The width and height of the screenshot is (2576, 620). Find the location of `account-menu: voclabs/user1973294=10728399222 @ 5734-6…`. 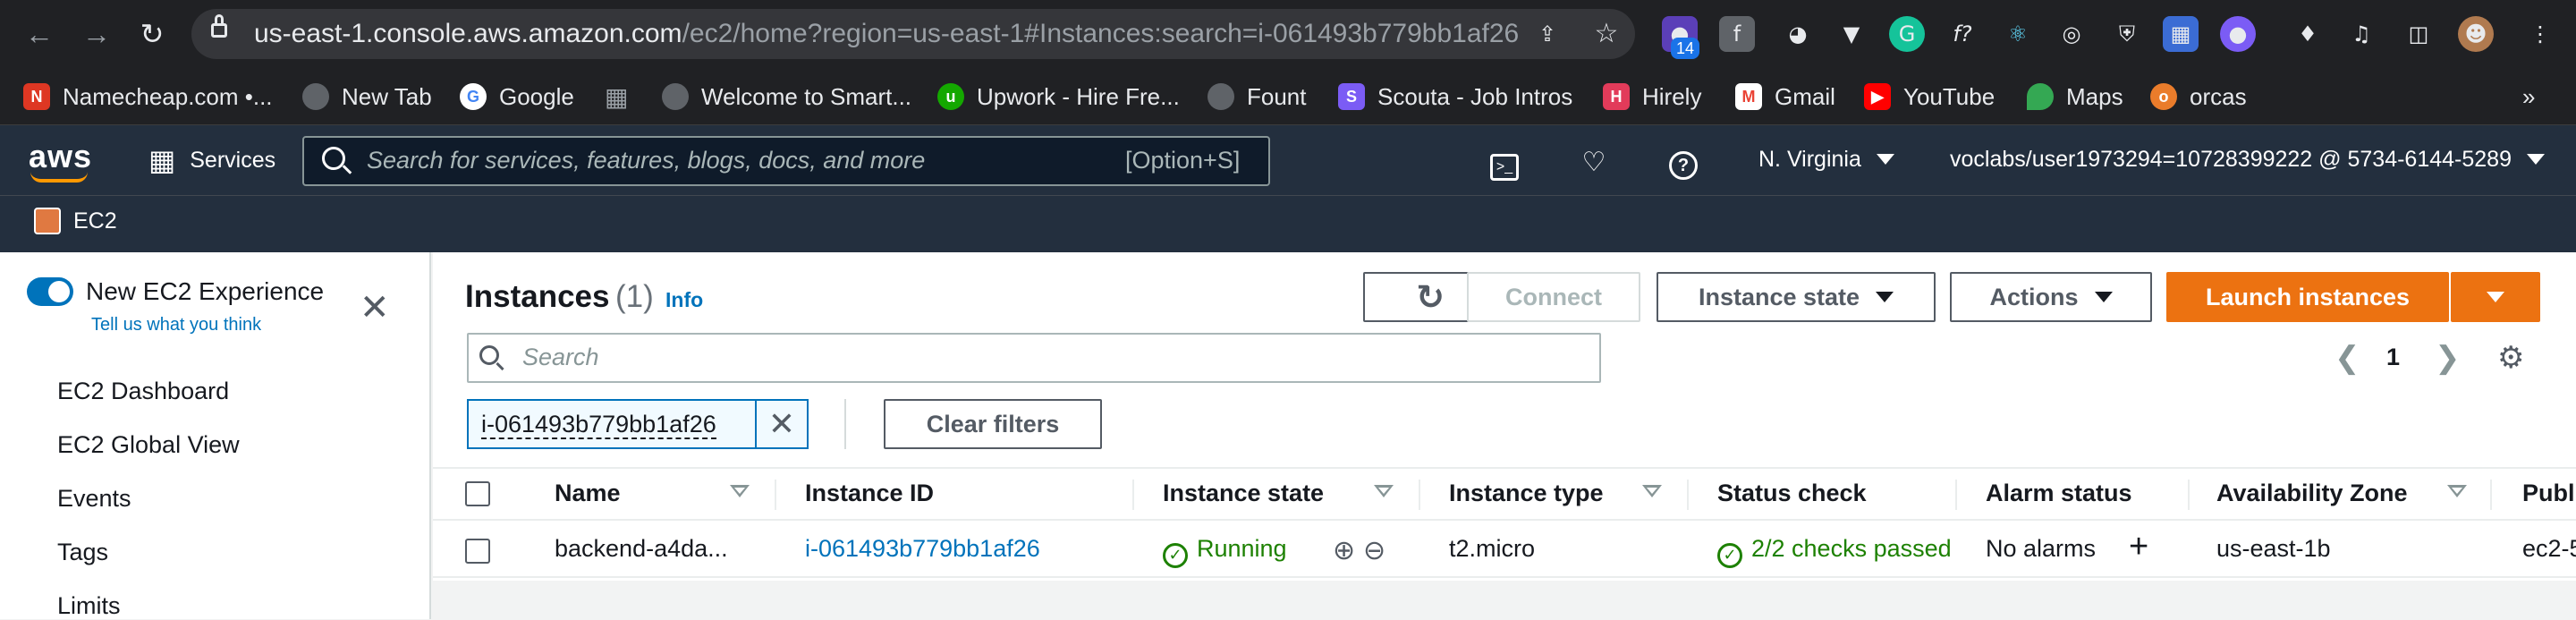

account-menu: voclabs/user1973294=10728399222 @ 5734-6… is located at coordinates (2247, 160).